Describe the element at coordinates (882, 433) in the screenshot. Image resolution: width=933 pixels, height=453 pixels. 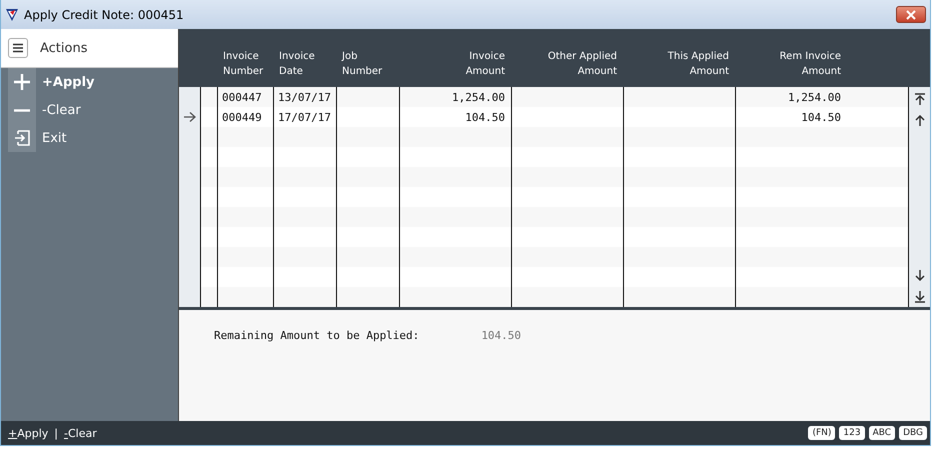
I see `mode-badge: ABC` at that location.